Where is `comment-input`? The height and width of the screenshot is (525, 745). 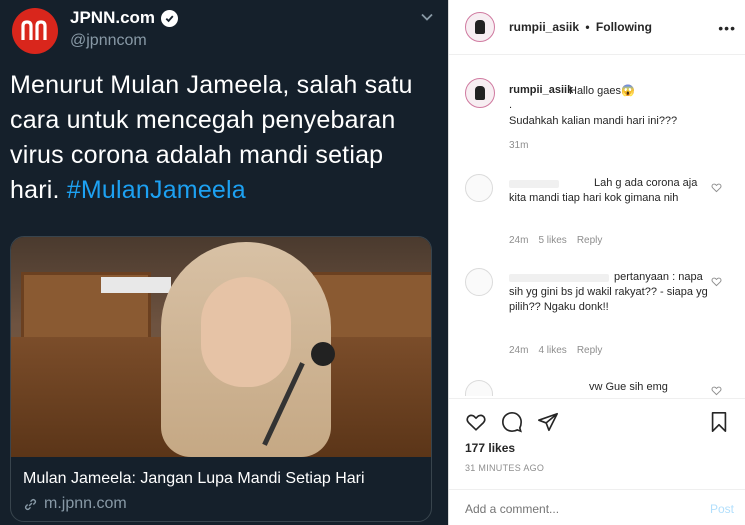
comment-input is located at coordinates (575, 509).